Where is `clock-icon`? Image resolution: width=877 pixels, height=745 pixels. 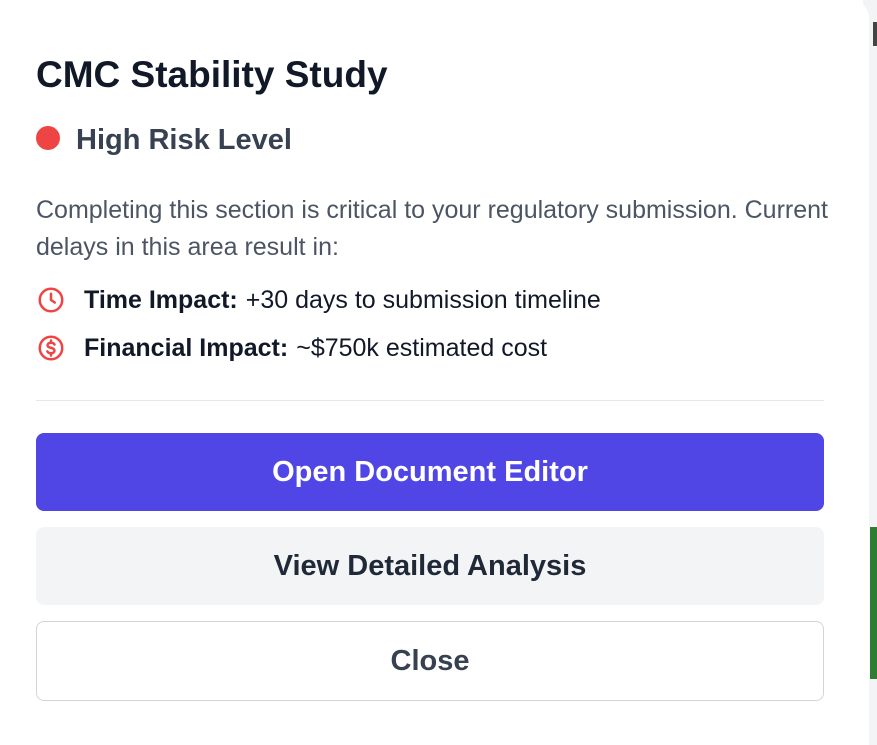 clock-icon is located at coordinates (51, 300).